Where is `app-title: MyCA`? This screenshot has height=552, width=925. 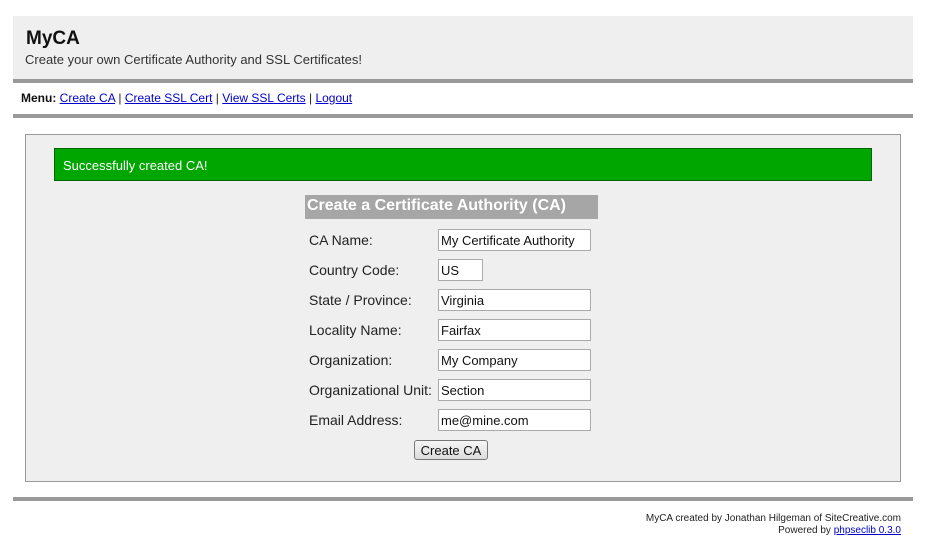 app-title: MyCA is located at coordinates (53, 38).